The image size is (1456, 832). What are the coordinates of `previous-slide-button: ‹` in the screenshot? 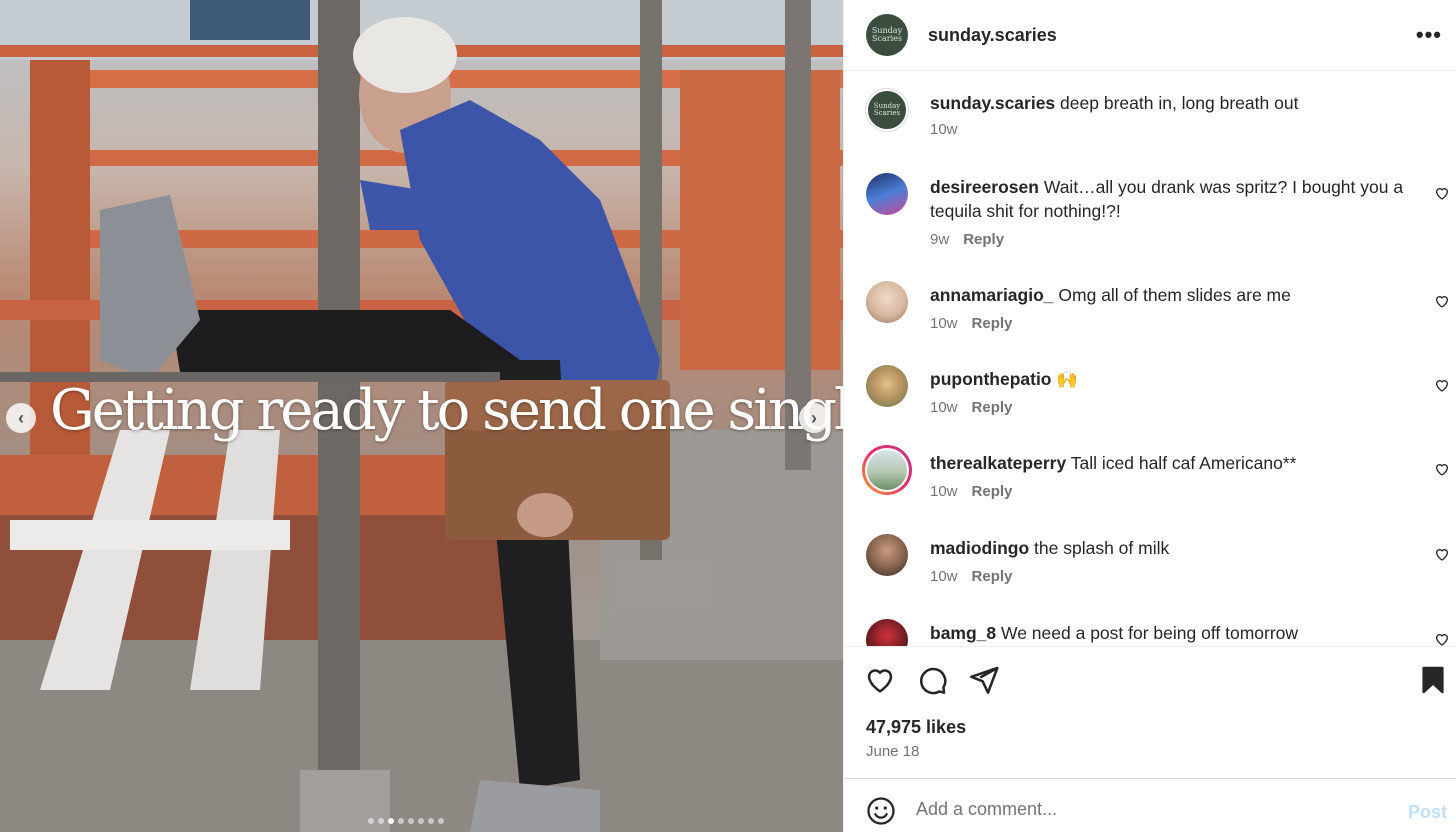 It's located at (21, 418).